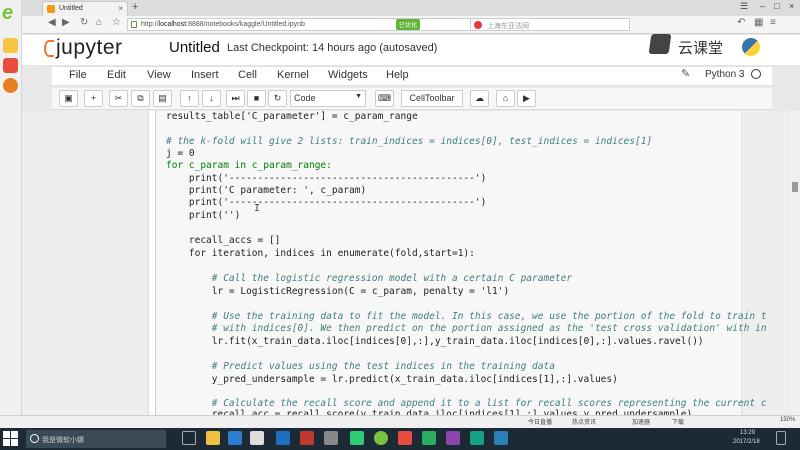  Describe the element at coordinates (660, 44) in the screenshot. I see `brand-logo-icon` at that location.